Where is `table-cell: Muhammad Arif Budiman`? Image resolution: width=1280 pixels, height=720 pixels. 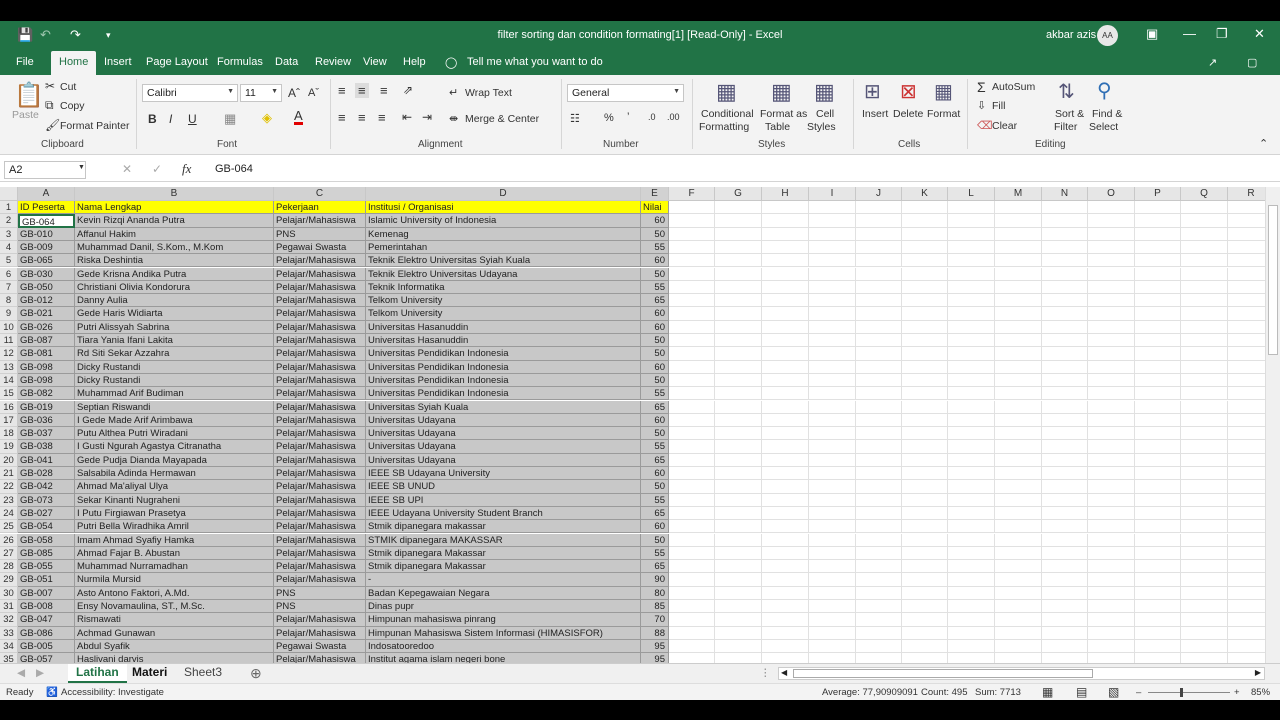 table-cell: Muhammad Arif Budiman is located at coordinates (174, 394).